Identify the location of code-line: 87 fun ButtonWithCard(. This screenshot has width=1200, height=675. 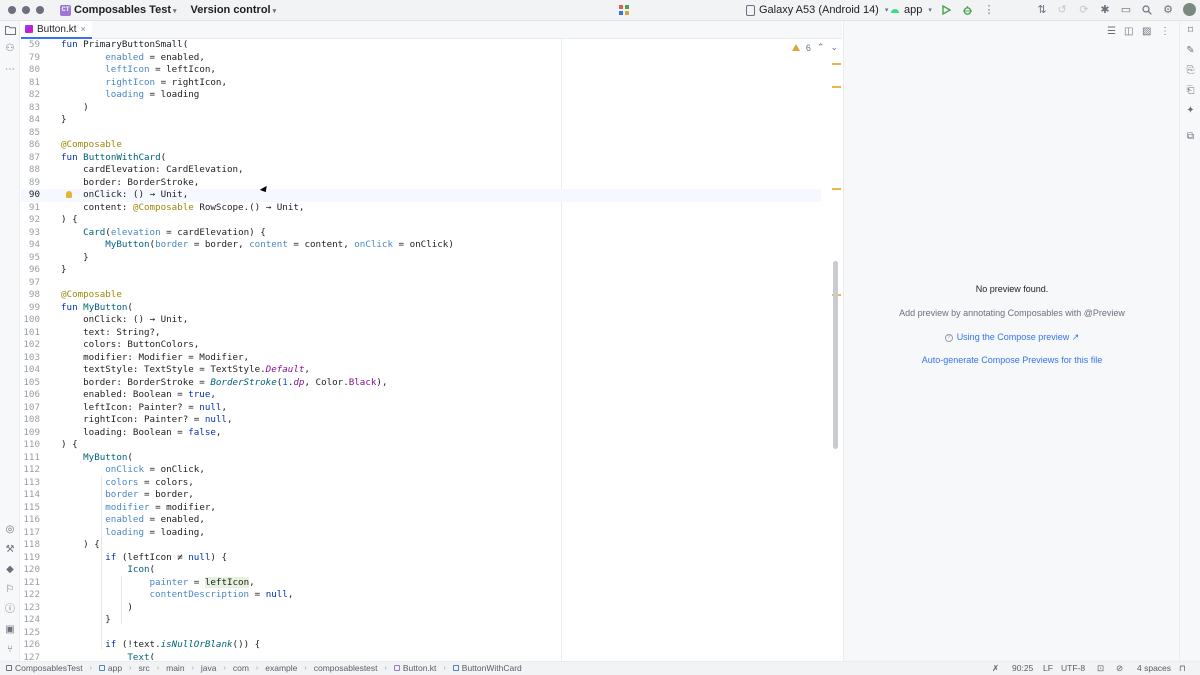
(421, 158).